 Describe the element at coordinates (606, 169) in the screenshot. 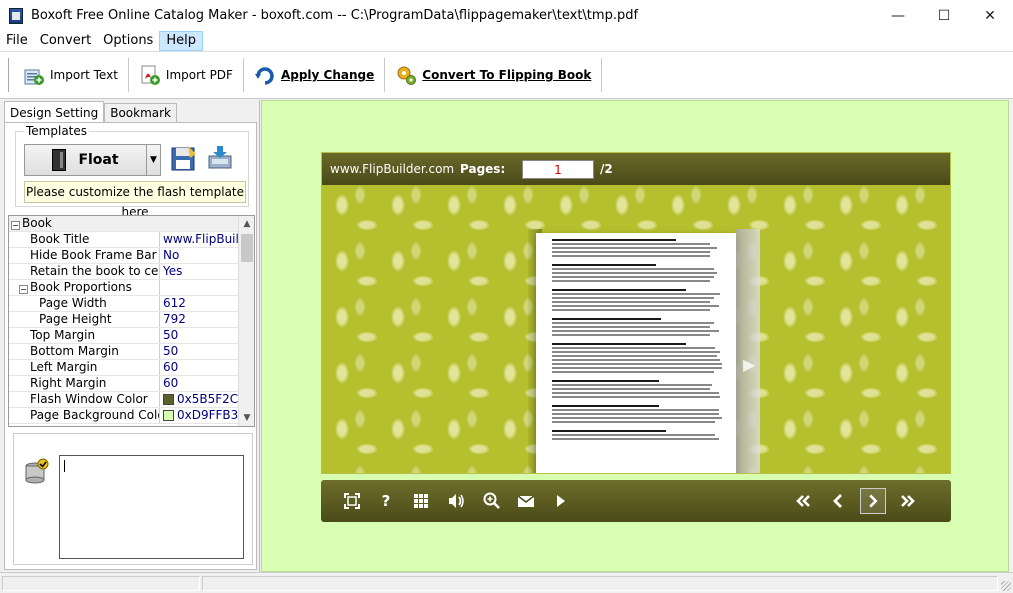

I see `total-pages: /2` at that location.